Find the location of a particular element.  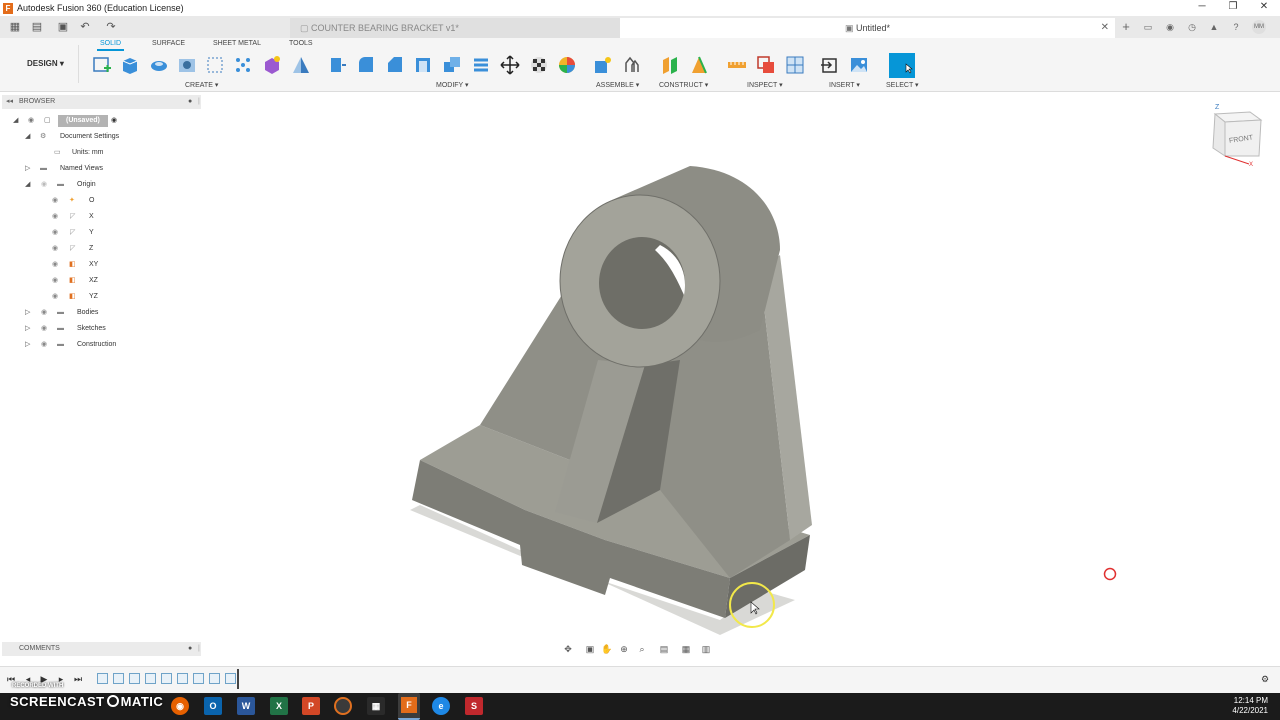

insert-group-label: INSERT ▾ is located at coordinates (844, 85).